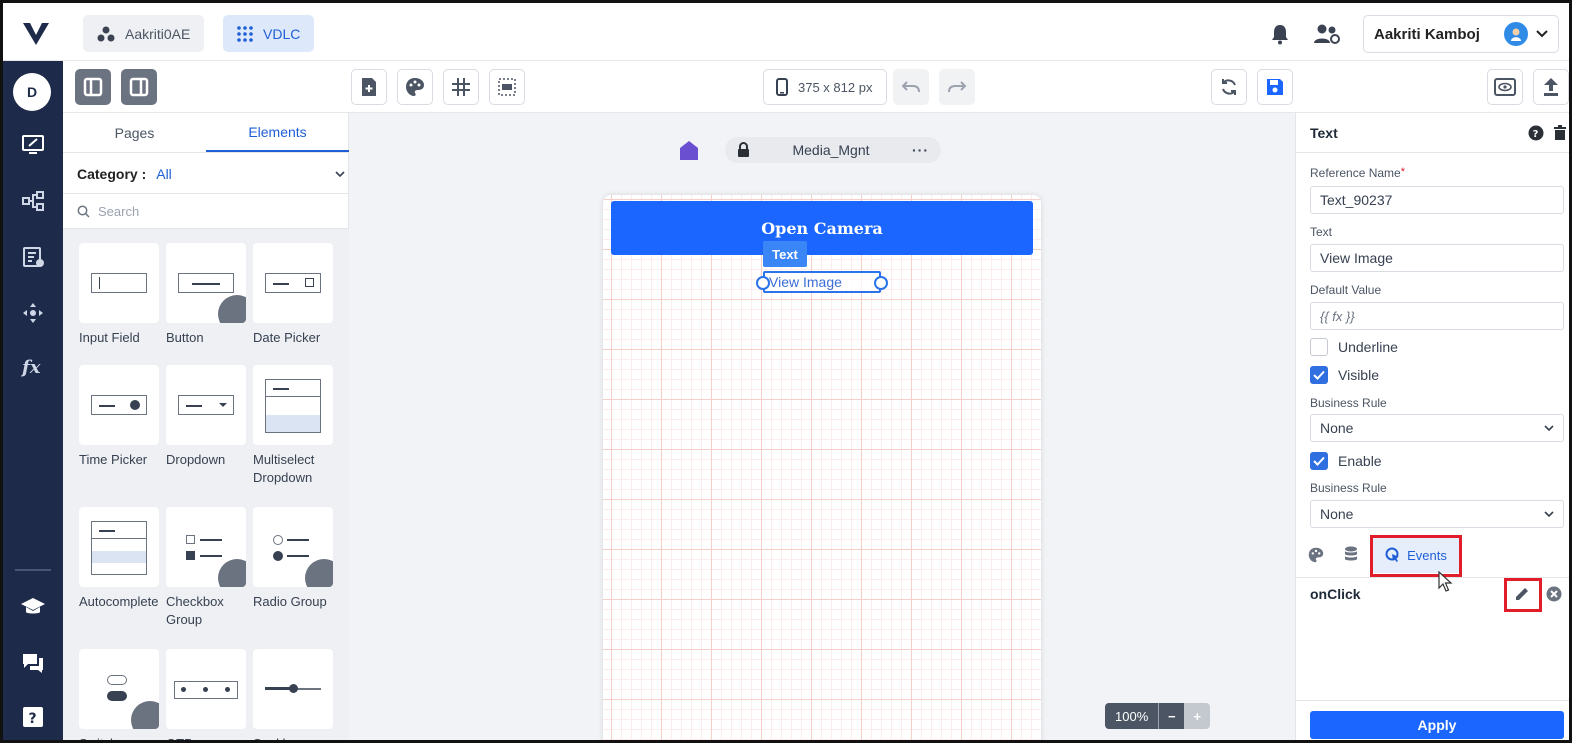 The height and width of the screenshot is (743, 1572). I want to click on panel-tabs: Pages Elements, so click(206, 133).